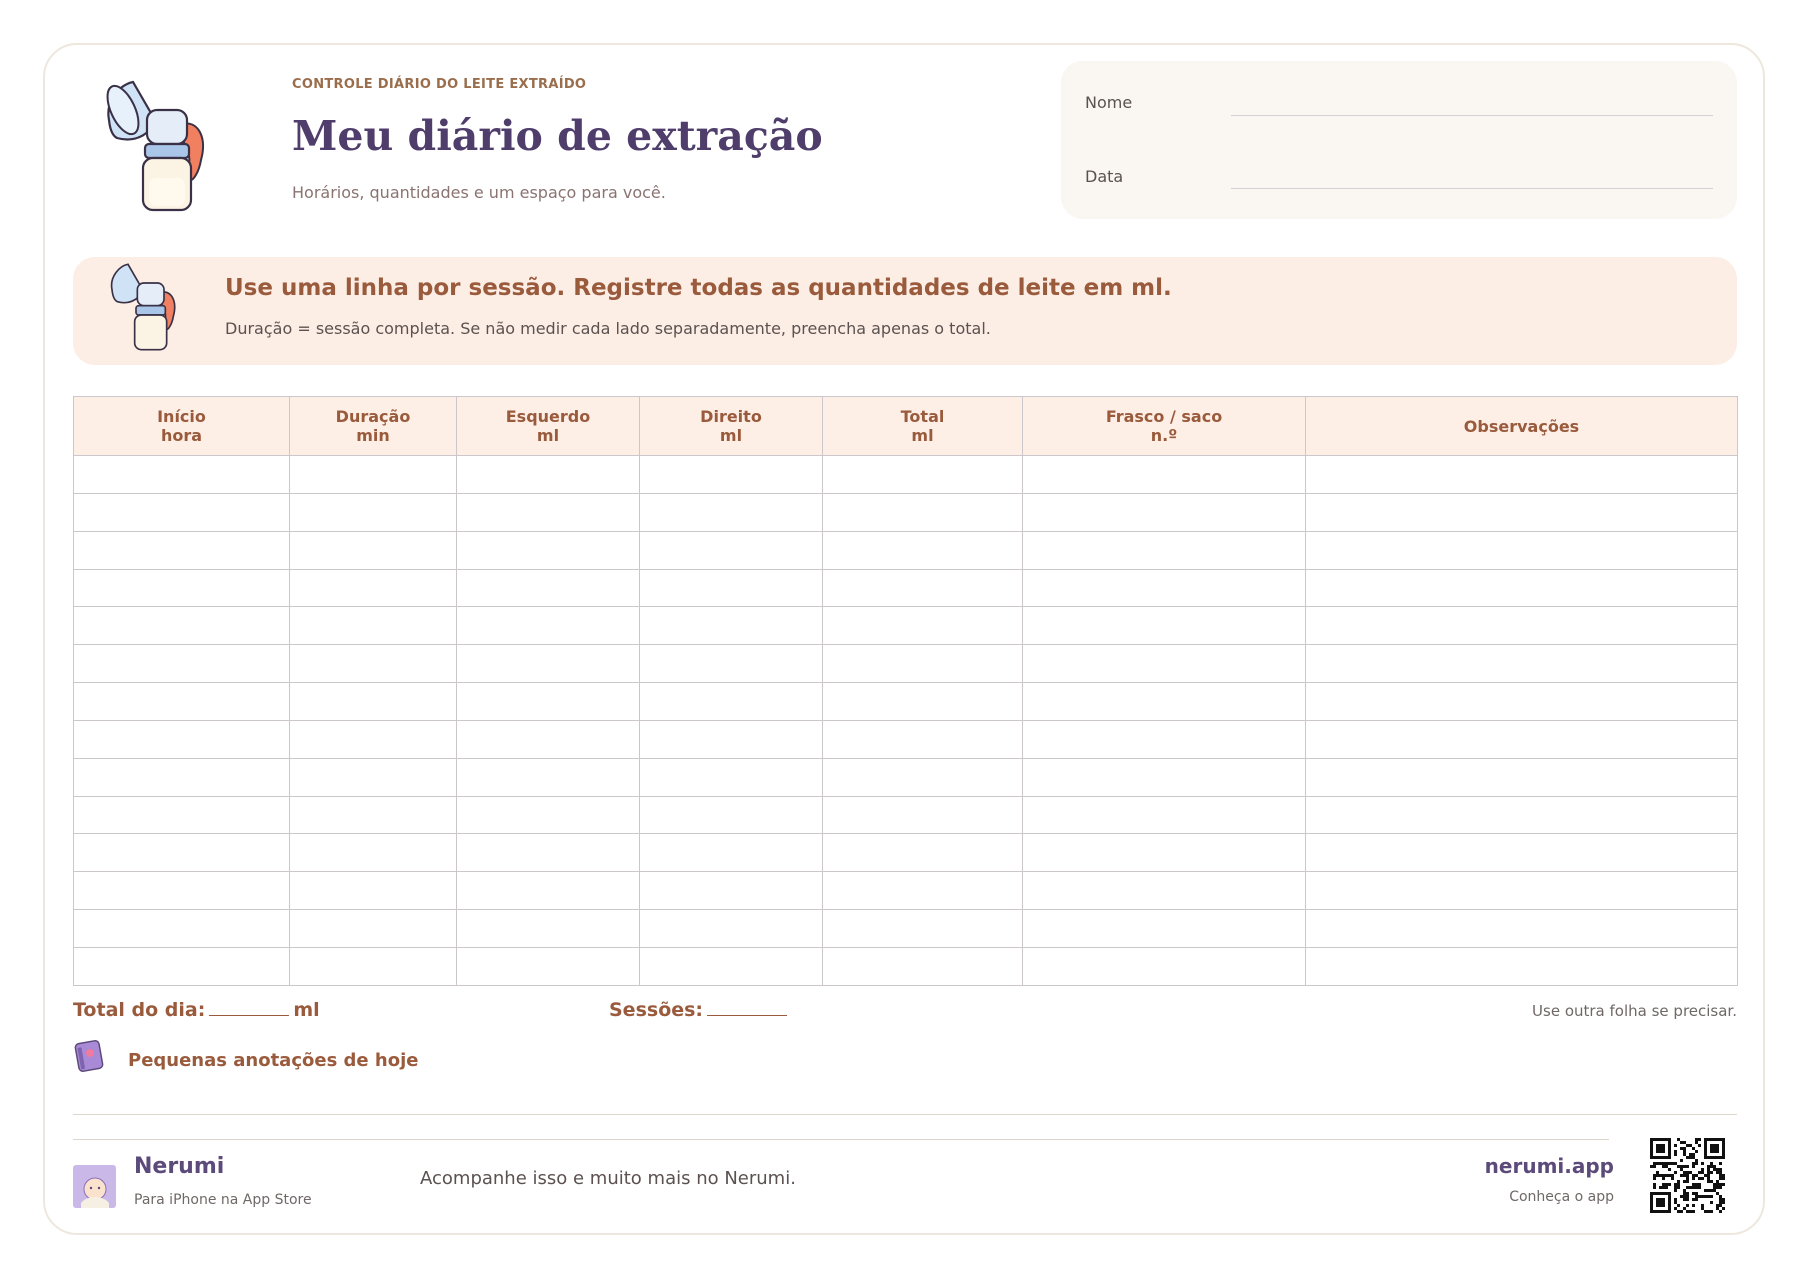  What do you see at coordinates (1472, 188) in the screenshot?
I see `date-field` at bounding box center [1472, 188].